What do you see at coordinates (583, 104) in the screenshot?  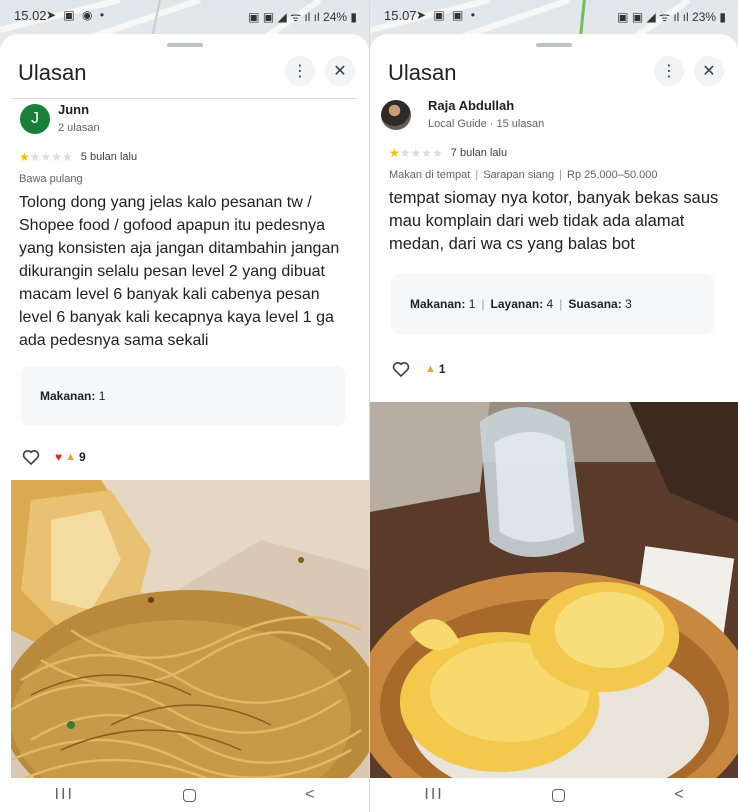 I see `reviewer-name: Raja Abdullah` at bounding box center [583, 104].